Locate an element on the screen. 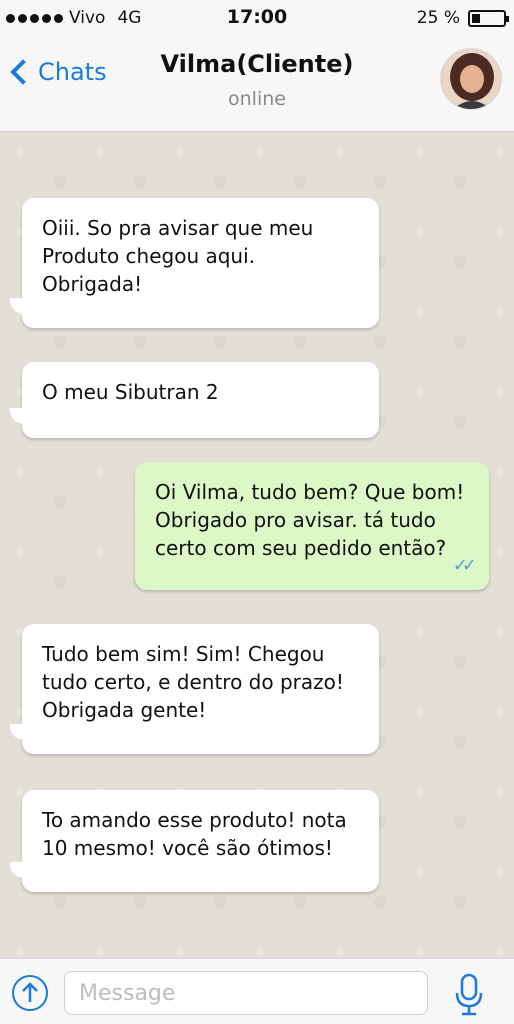 This screenshot has width=514, height=1024. chat-header: Chats Vilma(Cliente) online is located at coordinates (257, 84).